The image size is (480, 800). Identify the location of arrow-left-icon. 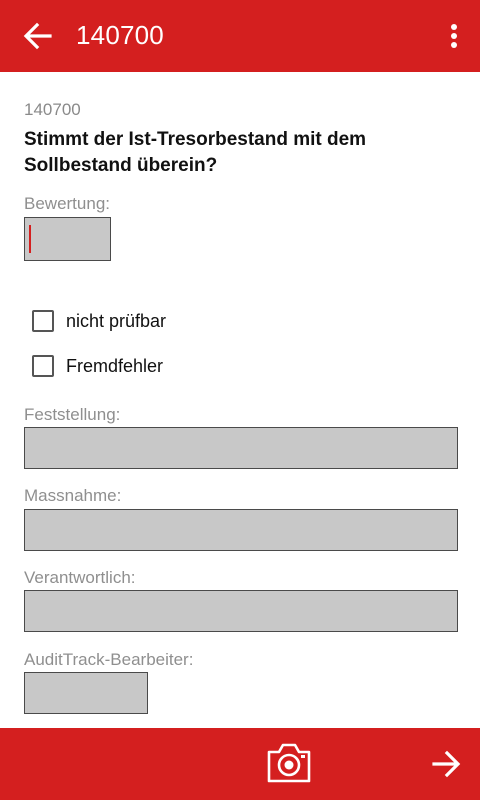
(37, 36).